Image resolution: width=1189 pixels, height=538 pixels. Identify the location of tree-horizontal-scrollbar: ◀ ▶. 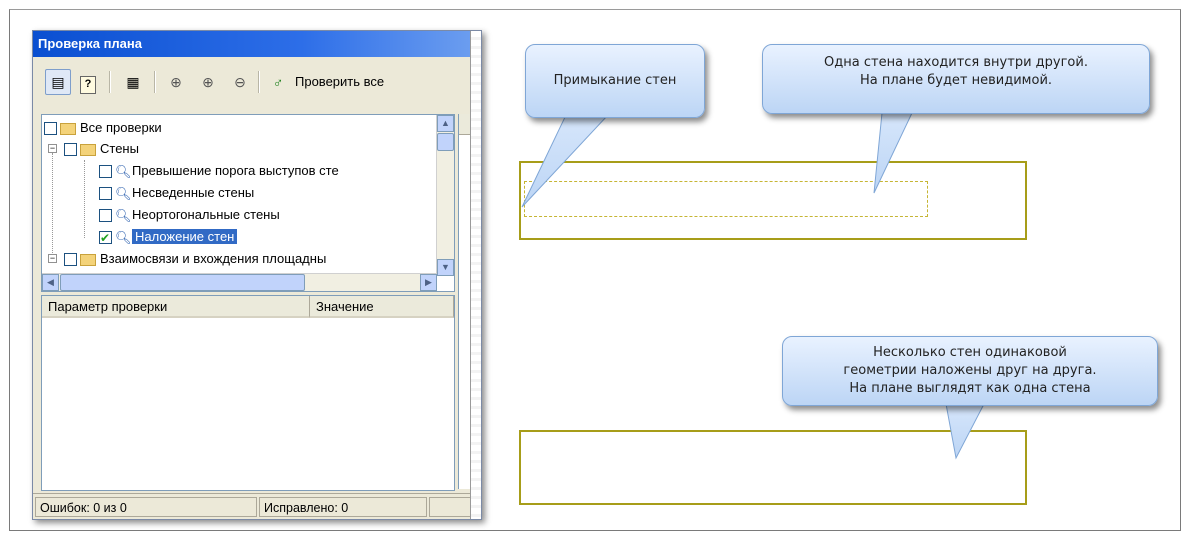
(239, 282).